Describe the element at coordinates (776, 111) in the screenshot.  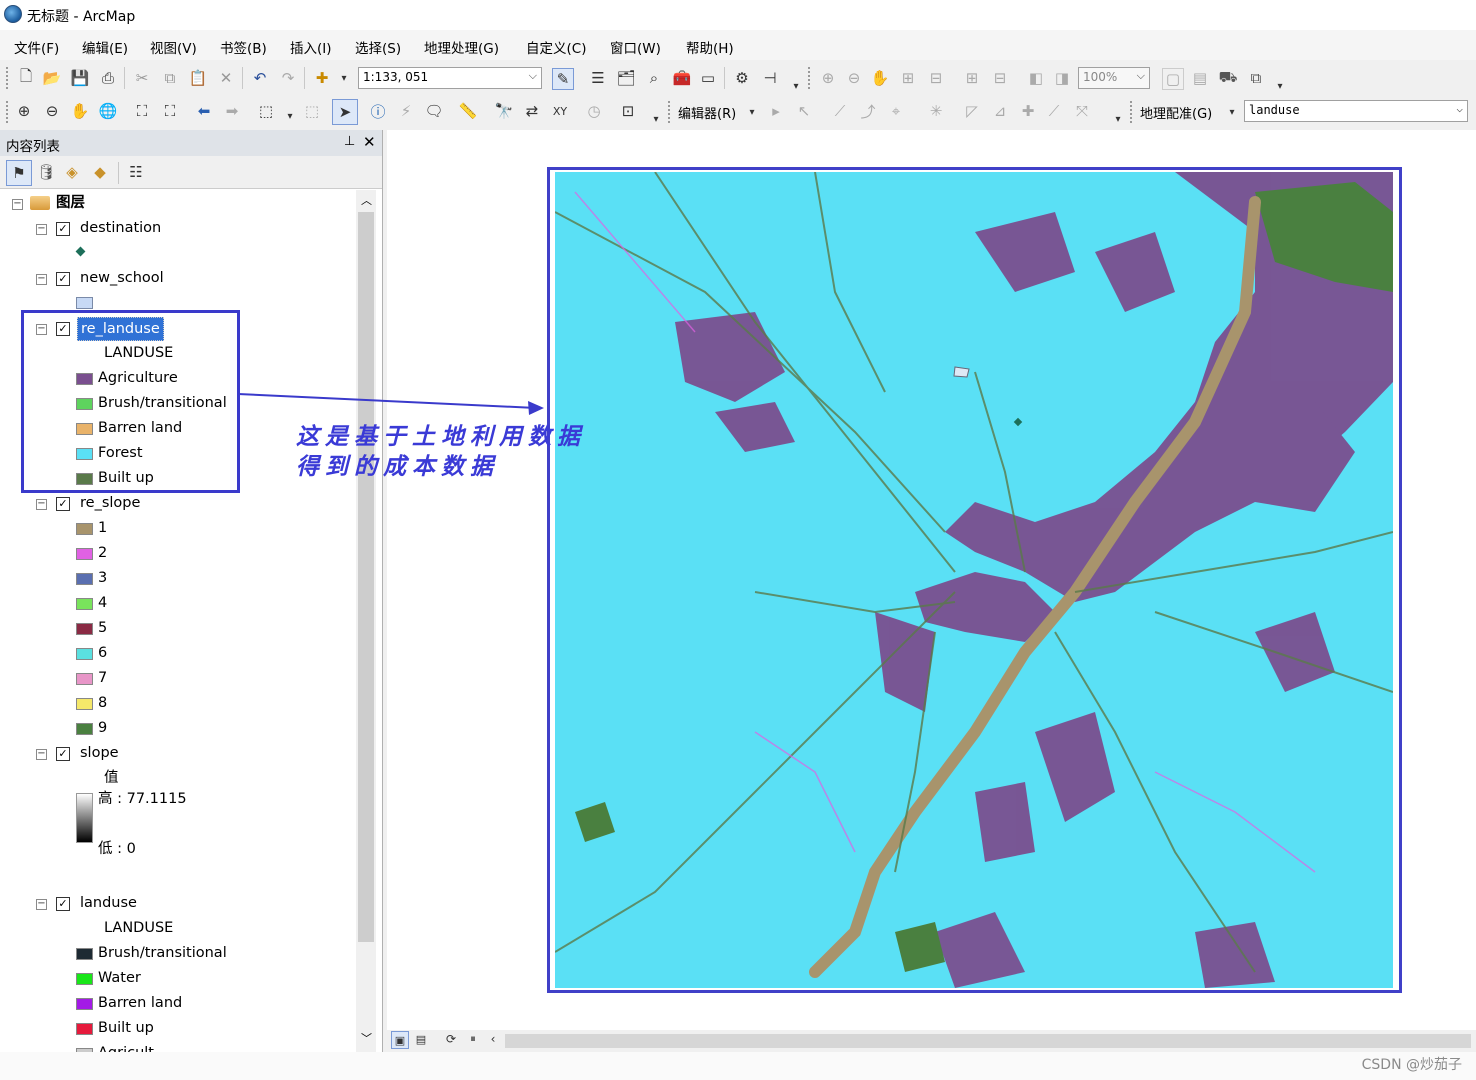
I see `edit-tool-icon: ▸` at that location.